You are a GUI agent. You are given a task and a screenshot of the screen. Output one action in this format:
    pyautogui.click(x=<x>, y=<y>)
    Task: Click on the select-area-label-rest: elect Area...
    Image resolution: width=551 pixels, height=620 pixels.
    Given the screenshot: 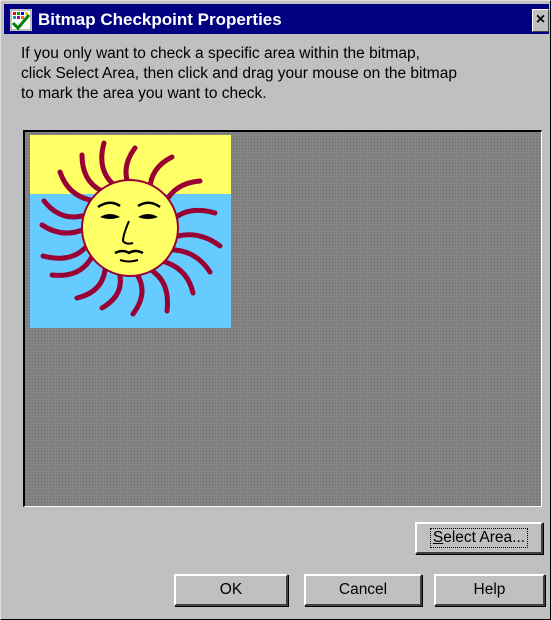 What is the action you would take?
    pyautogui.click(x=484, y=537)
    